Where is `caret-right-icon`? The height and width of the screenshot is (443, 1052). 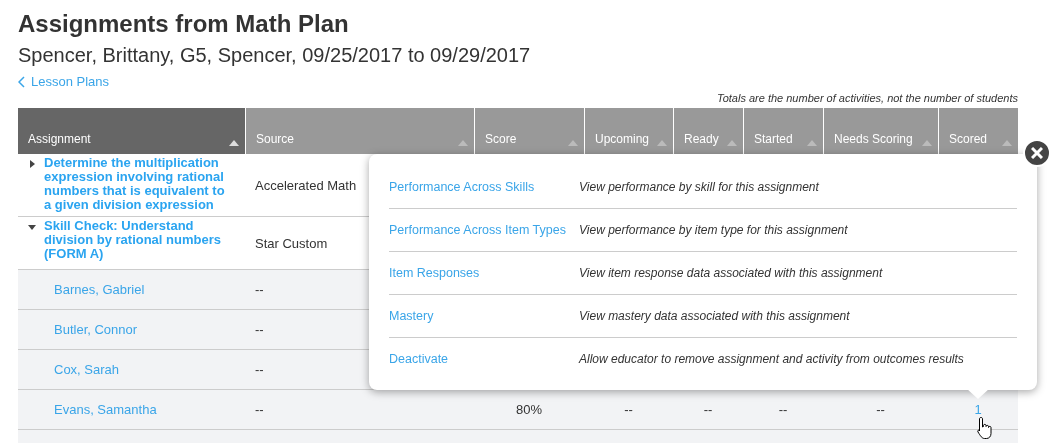 caret-right-icon is located at coordinates (32, 164).